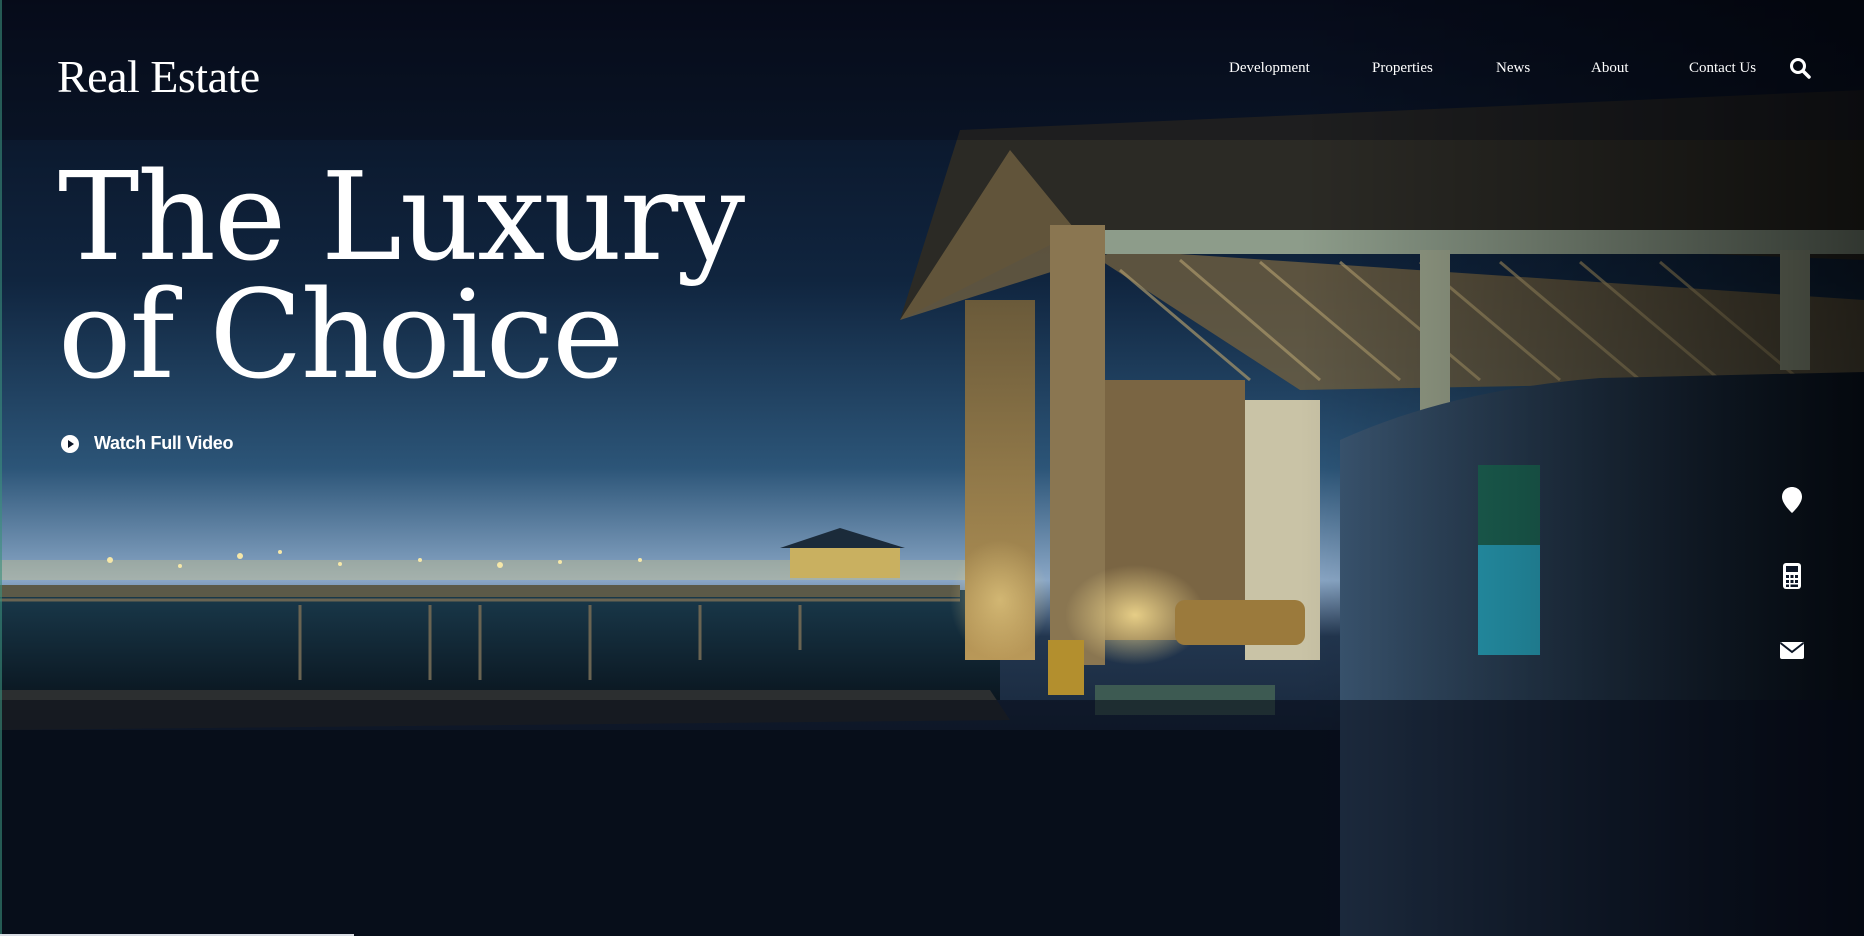  What do you see at coordinates (1269, 68) in the screenshot?
I see `nav-item-development: Development` at bounding box center [1269, 68].